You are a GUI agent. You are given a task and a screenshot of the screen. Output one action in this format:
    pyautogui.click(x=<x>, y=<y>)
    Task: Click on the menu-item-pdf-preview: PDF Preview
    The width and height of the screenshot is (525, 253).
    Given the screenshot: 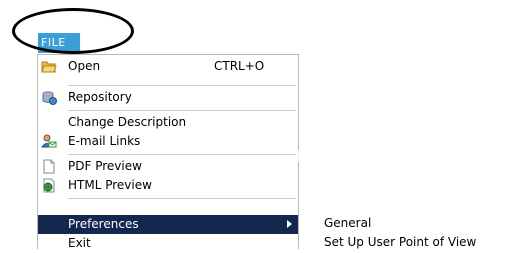 What is the action you would take?
    pyautogui.click(x=168, y=166)
    